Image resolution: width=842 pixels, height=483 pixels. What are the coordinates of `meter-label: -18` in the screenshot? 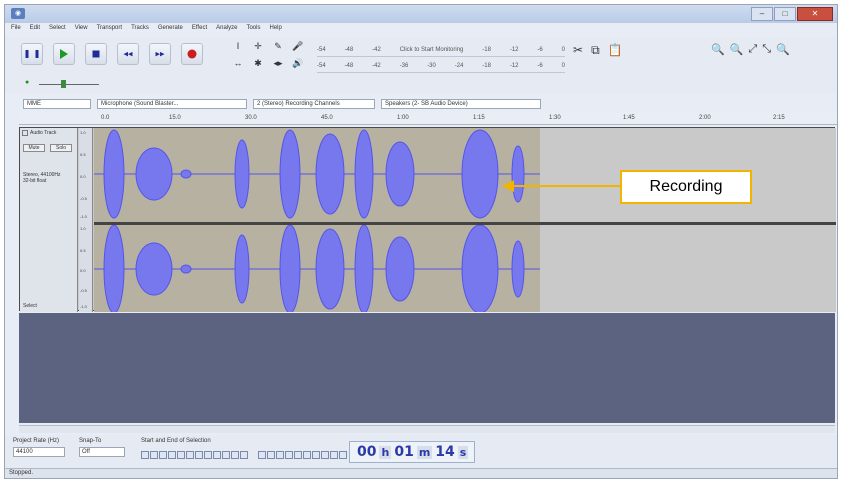 It's located at (486, 49).